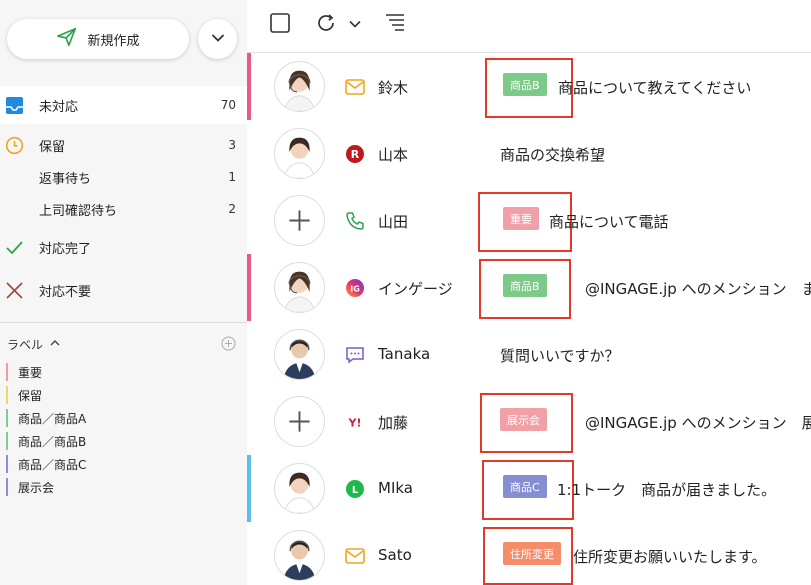 This screenshot has width=811, height=585. I want to click on labels-heading-text: ラベル, so click(25, 345).